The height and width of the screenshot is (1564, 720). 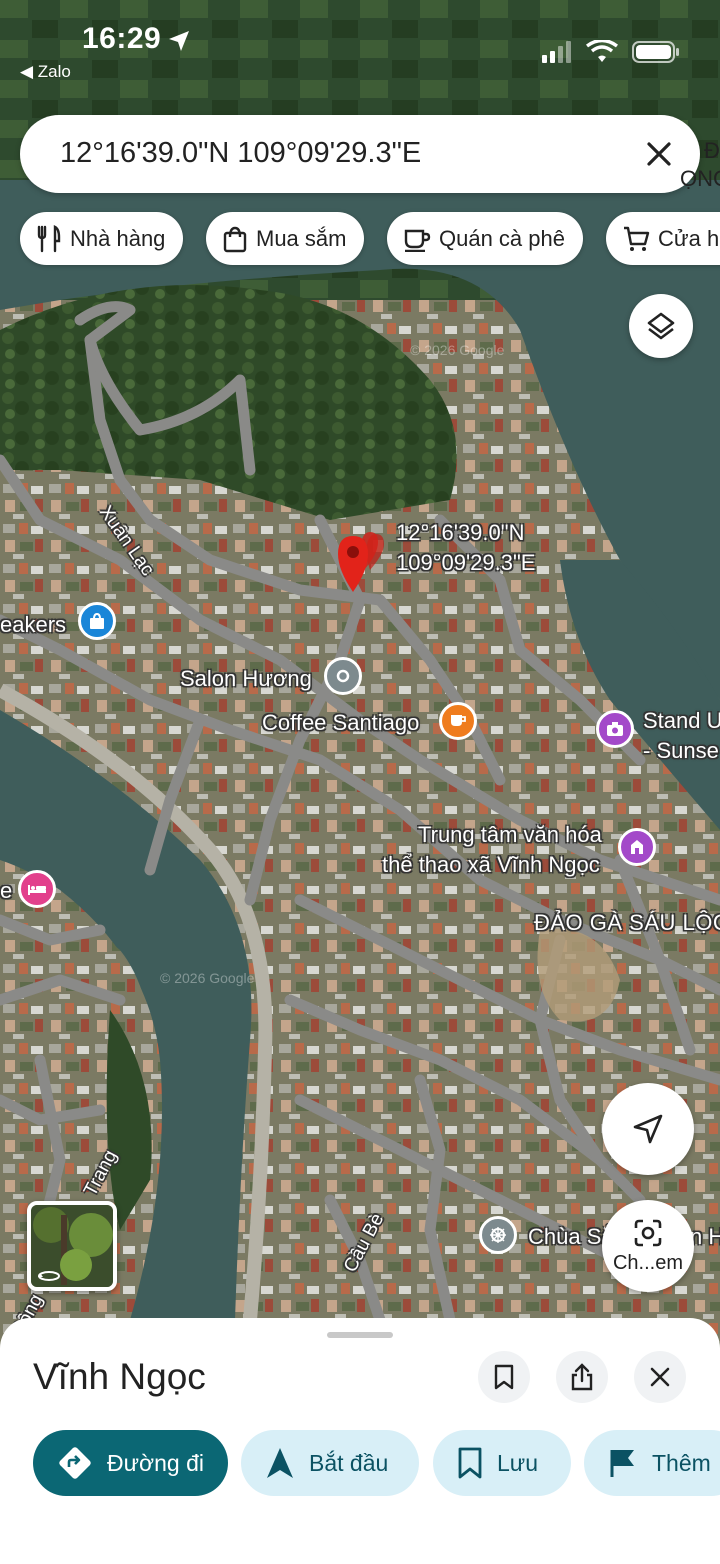 I want to click on pin-longitude: 109°09'29.3"E, so click(x=466, y=562).